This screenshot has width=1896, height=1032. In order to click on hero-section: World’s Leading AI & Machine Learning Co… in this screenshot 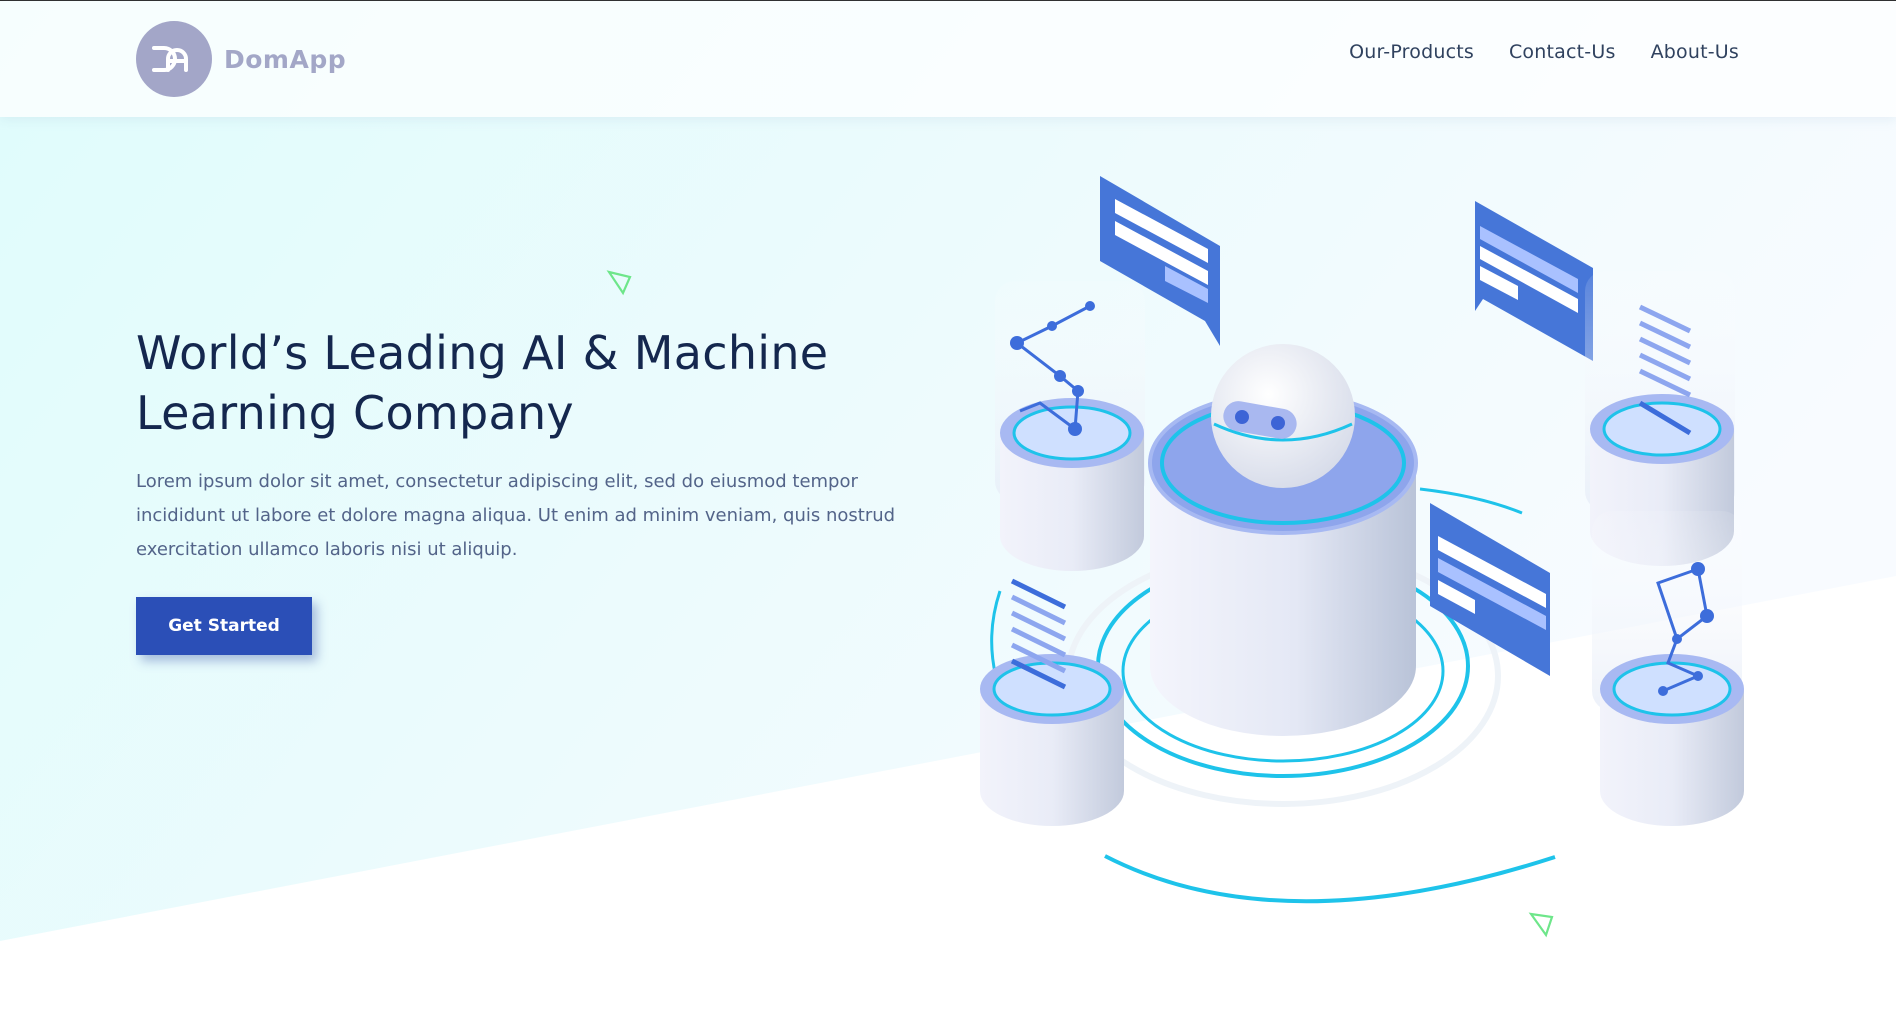, I will do `click(536, 489)`.